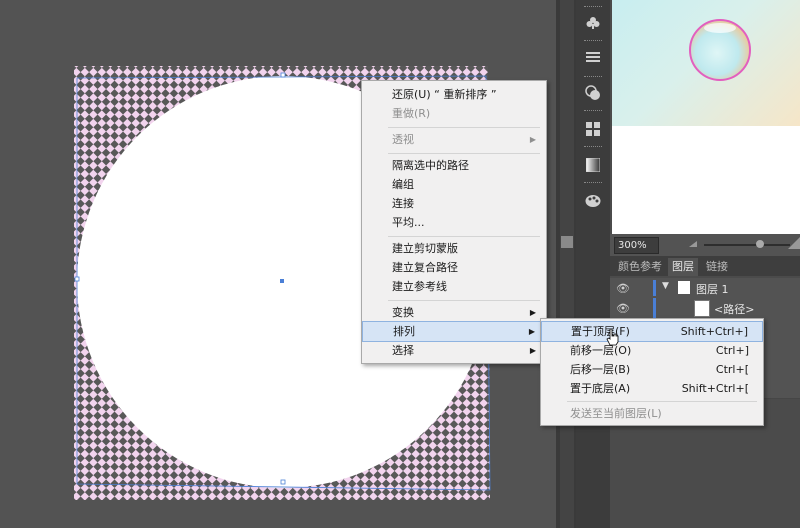  Describe the element at coordinates (665, 286) in the screenshot. I see `expand-triangle-icon: ▼` at that location.